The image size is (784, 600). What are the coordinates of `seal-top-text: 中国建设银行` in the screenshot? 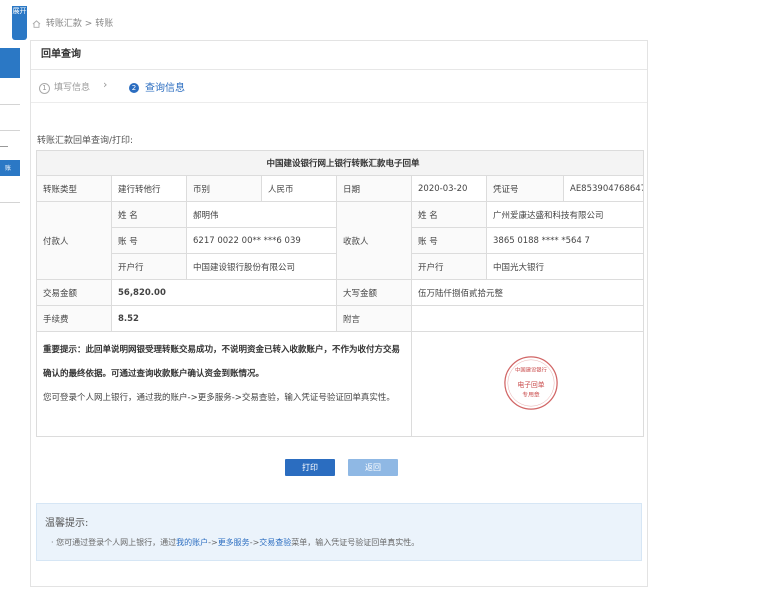 It's located at (531, 369).